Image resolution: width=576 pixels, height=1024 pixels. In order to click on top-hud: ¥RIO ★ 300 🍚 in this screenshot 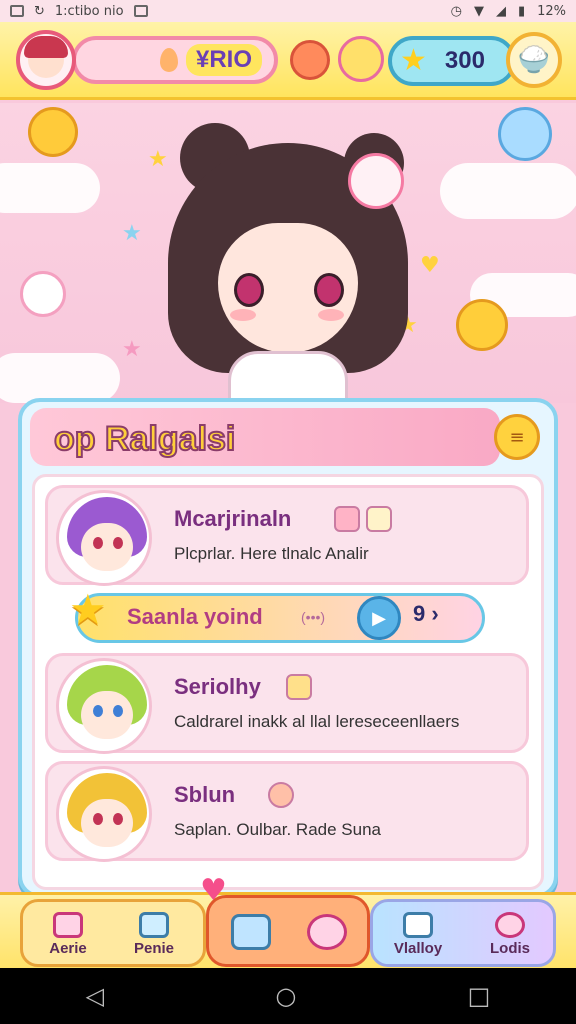, I will do `click(288, 61)`.